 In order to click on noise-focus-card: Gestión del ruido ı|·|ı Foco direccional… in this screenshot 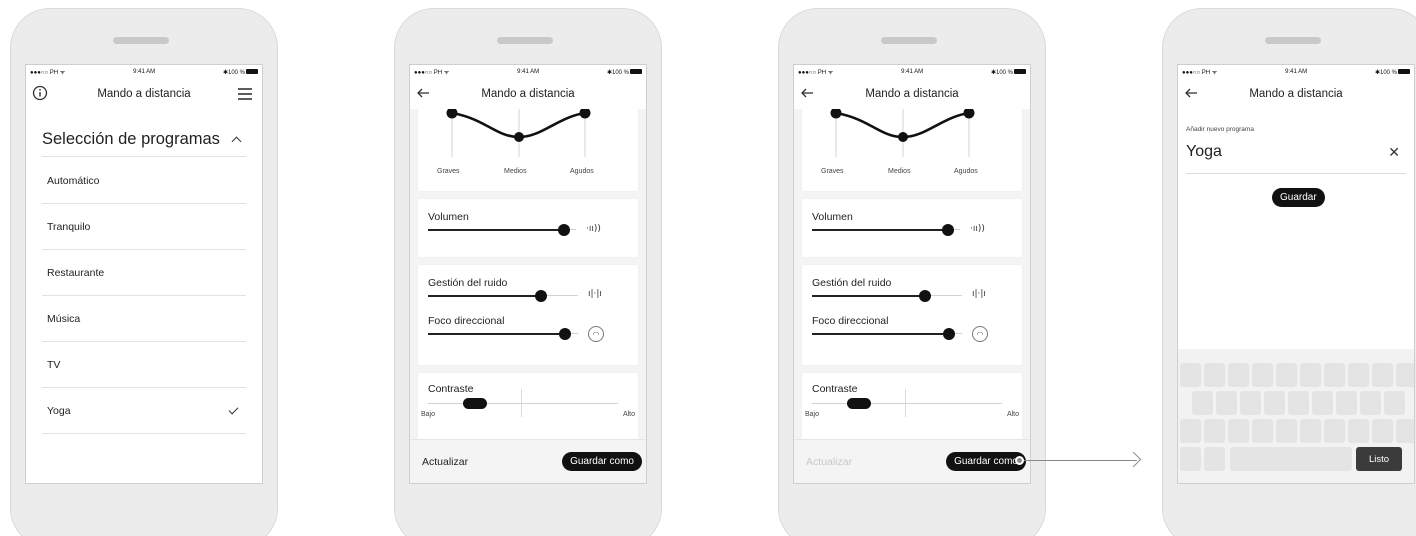, I will do `click(528, 315)`.